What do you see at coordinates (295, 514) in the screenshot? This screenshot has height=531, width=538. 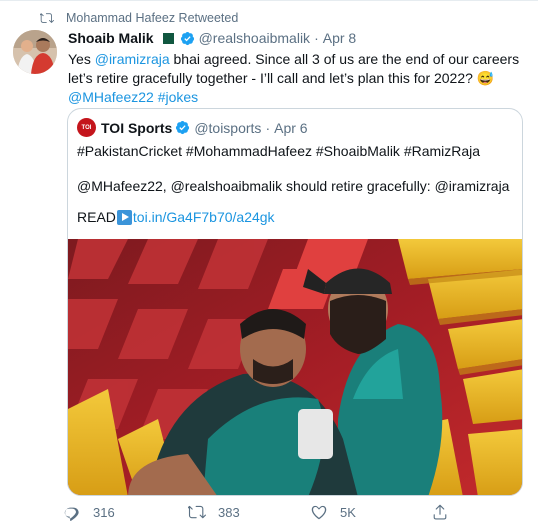 I see `action-bar: 316 383 5K` at bounding box center [295, 514].